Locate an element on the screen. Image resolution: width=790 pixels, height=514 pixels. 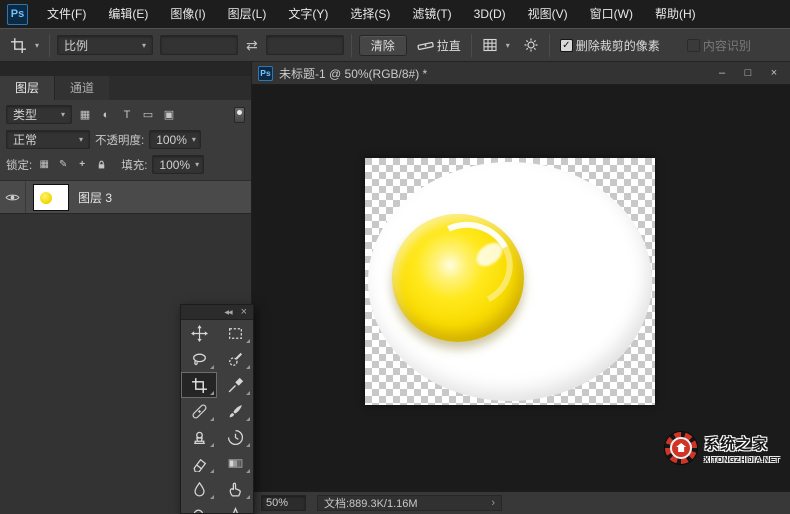
menu-image: 图像(I) is located at coordinates (187, 14).